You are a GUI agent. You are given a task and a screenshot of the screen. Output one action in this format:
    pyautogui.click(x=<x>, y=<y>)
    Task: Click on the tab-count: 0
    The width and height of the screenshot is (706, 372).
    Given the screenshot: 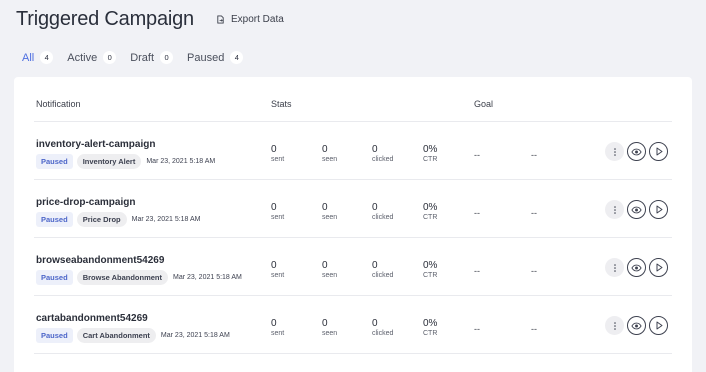 What is the action you would take?
    pyautogui.click(x=110, y=57)
    